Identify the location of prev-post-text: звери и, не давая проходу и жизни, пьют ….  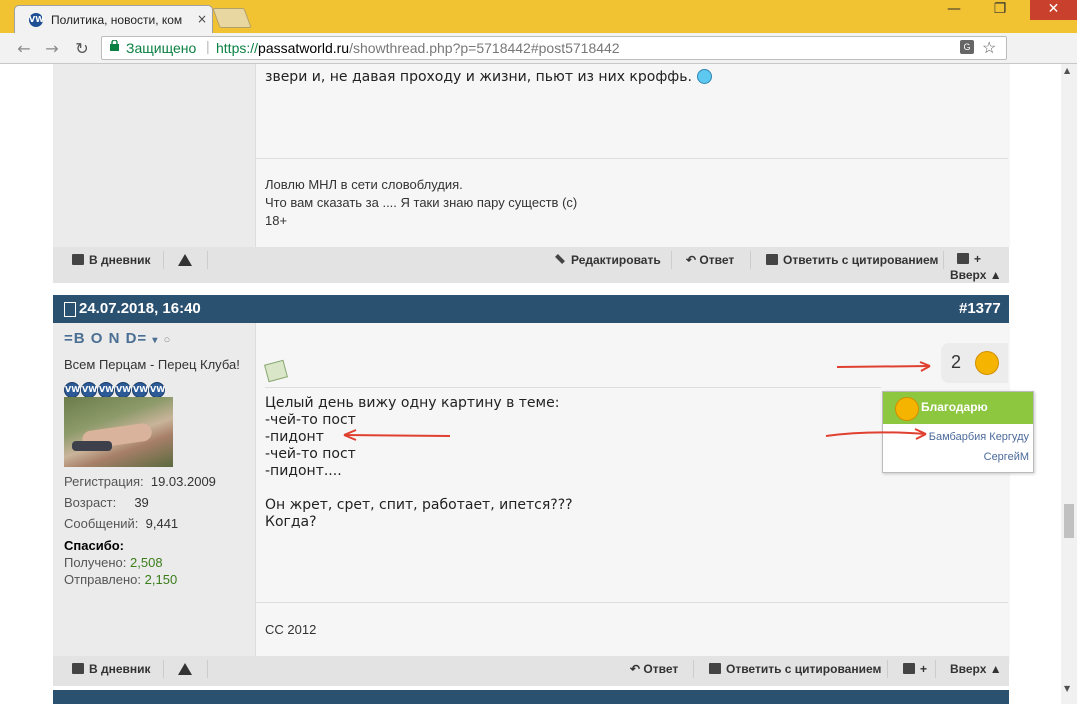
(478, 77).